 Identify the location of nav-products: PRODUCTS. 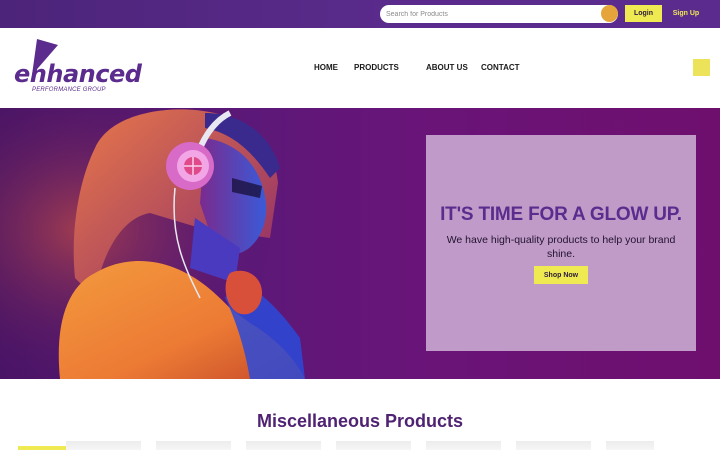
(376, 69).